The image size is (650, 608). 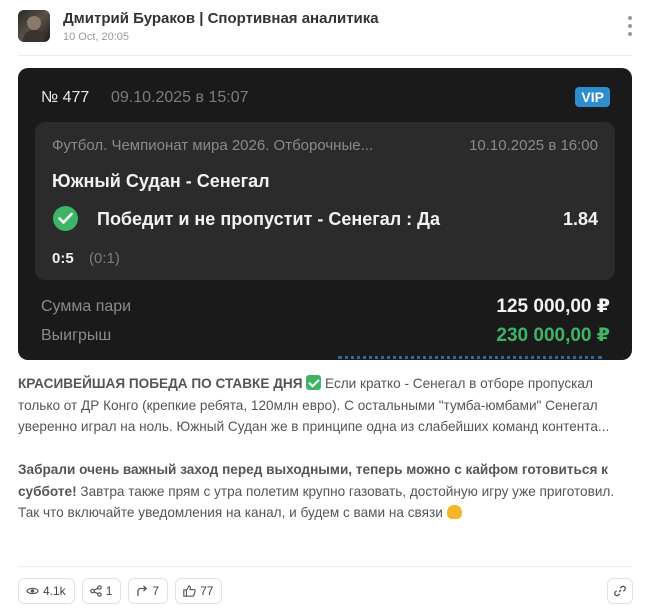 I want to click on shares-count: 1, so click(x=109, y=591).